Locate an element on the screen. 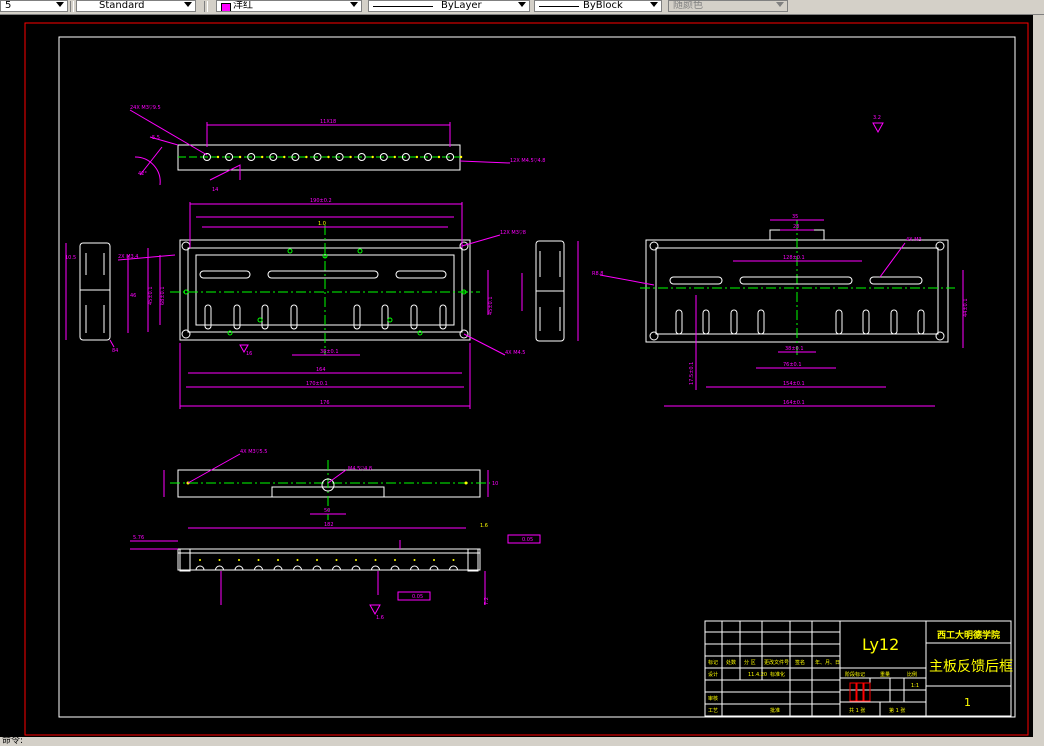  right-dim-h: 44±0.1 is located at coordinates (966, 307).